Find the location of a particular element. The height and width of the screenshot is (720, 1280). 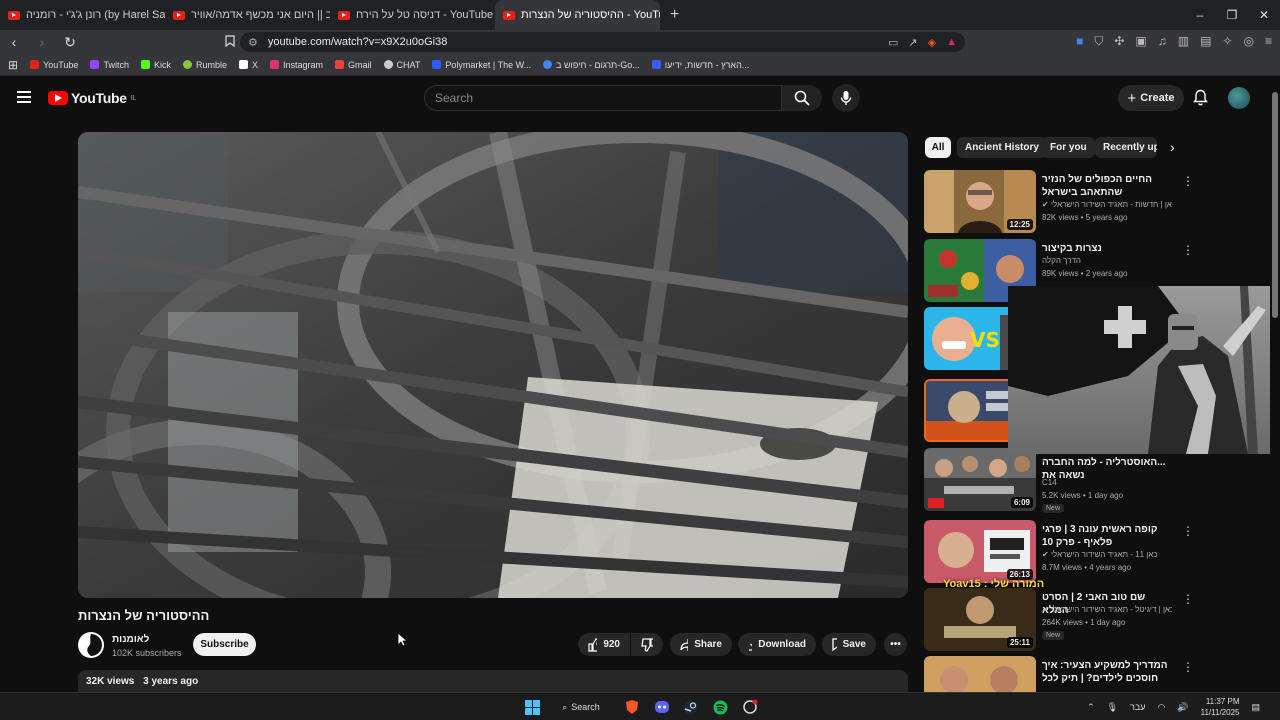

bookmark-kick: Kick is located at coordinates (155, 65).